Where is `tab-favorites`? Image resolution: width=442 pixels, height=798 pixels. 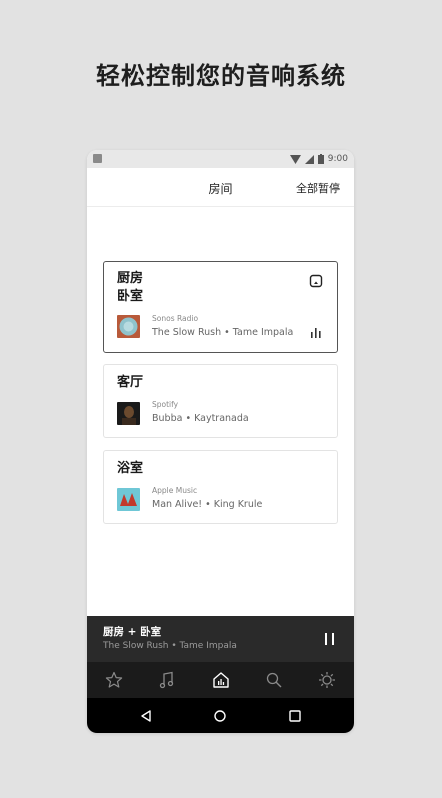
tab-favorites is located at coordinates (113, 680).